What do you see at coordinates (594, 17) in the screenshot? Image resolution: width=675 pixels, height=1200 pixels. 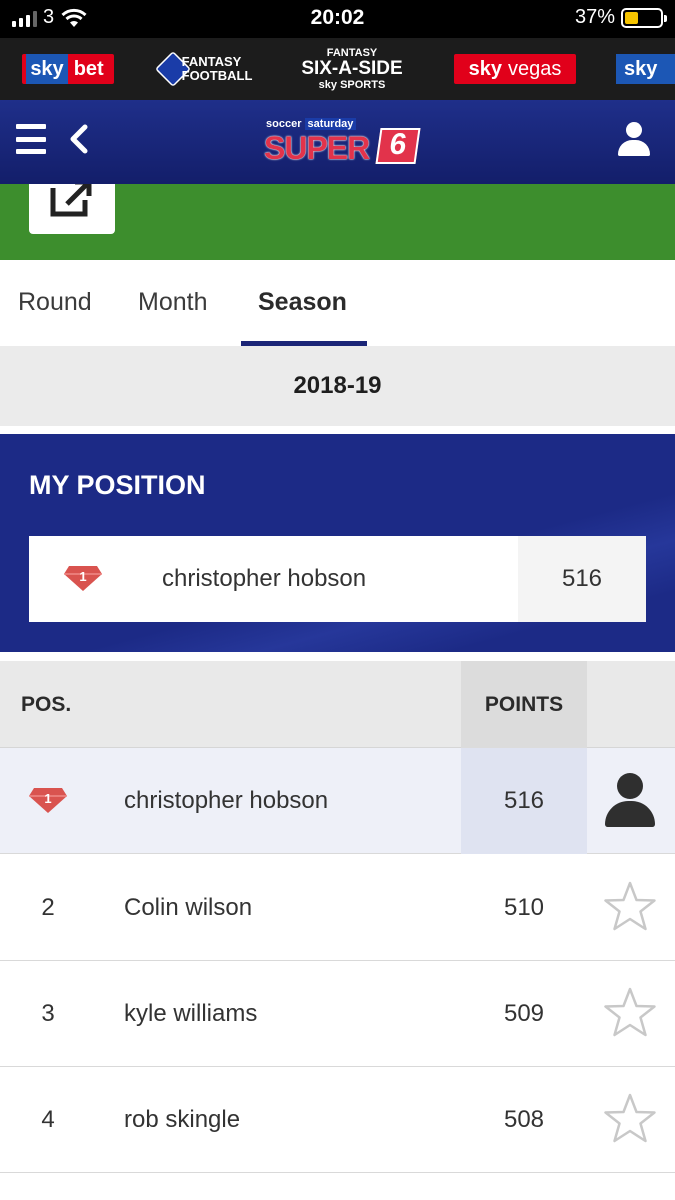 I see `battery-percent: 37%` at bounding box center [594, 17].